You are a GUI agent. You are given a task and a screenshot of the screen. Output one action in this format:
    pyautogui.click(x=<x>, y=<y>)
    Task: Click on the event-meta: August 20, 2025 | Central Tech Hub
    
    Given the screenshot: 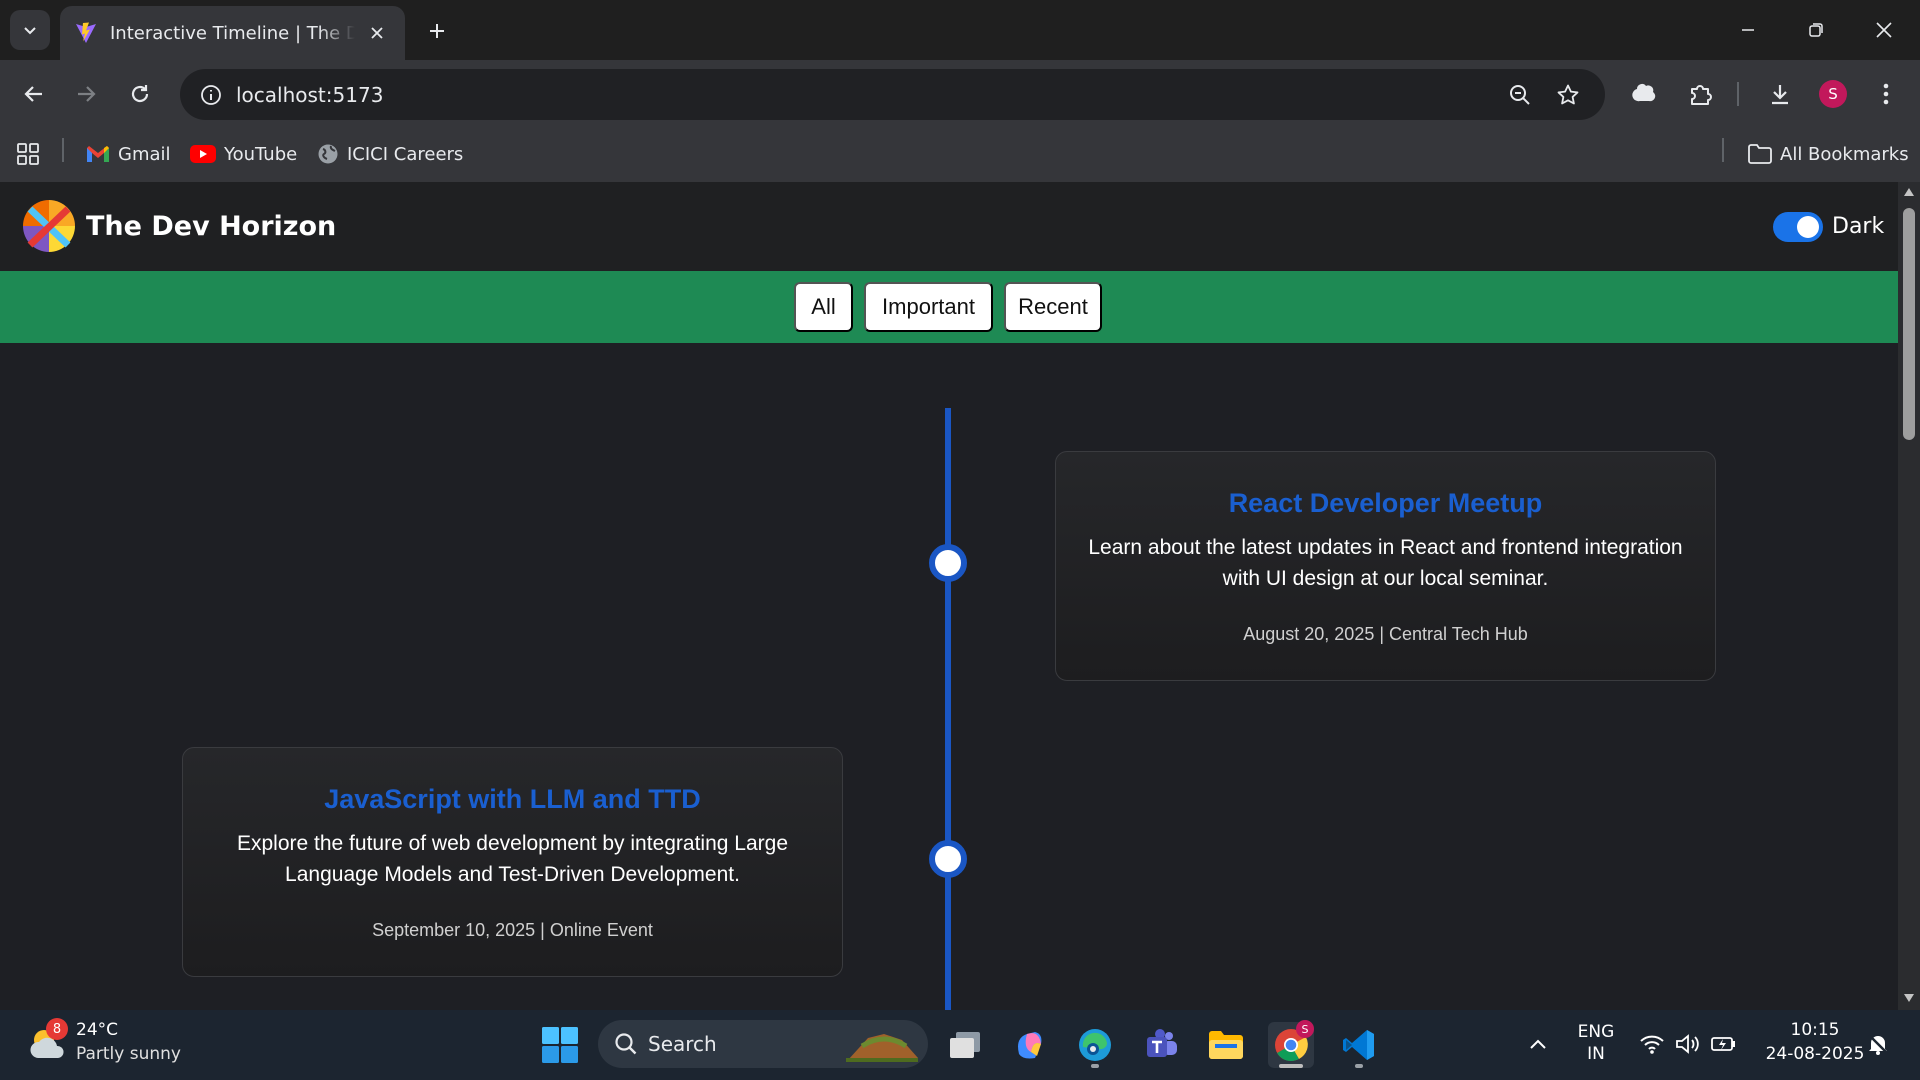 What is the action you would take?
    pyautogui.click(x=1385, y=634)
    